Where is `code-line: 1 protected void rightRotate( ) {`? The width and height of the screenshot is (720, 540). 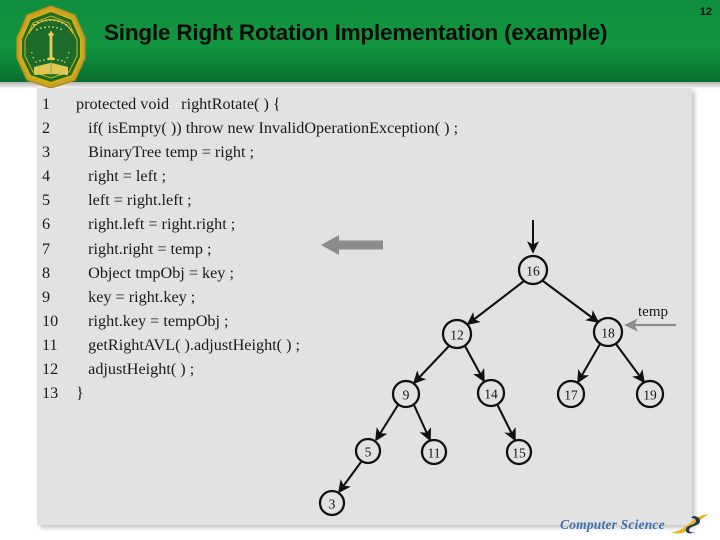
code-line: 1 protected void rightRotate( ) { is located at coordinates (274, 107).